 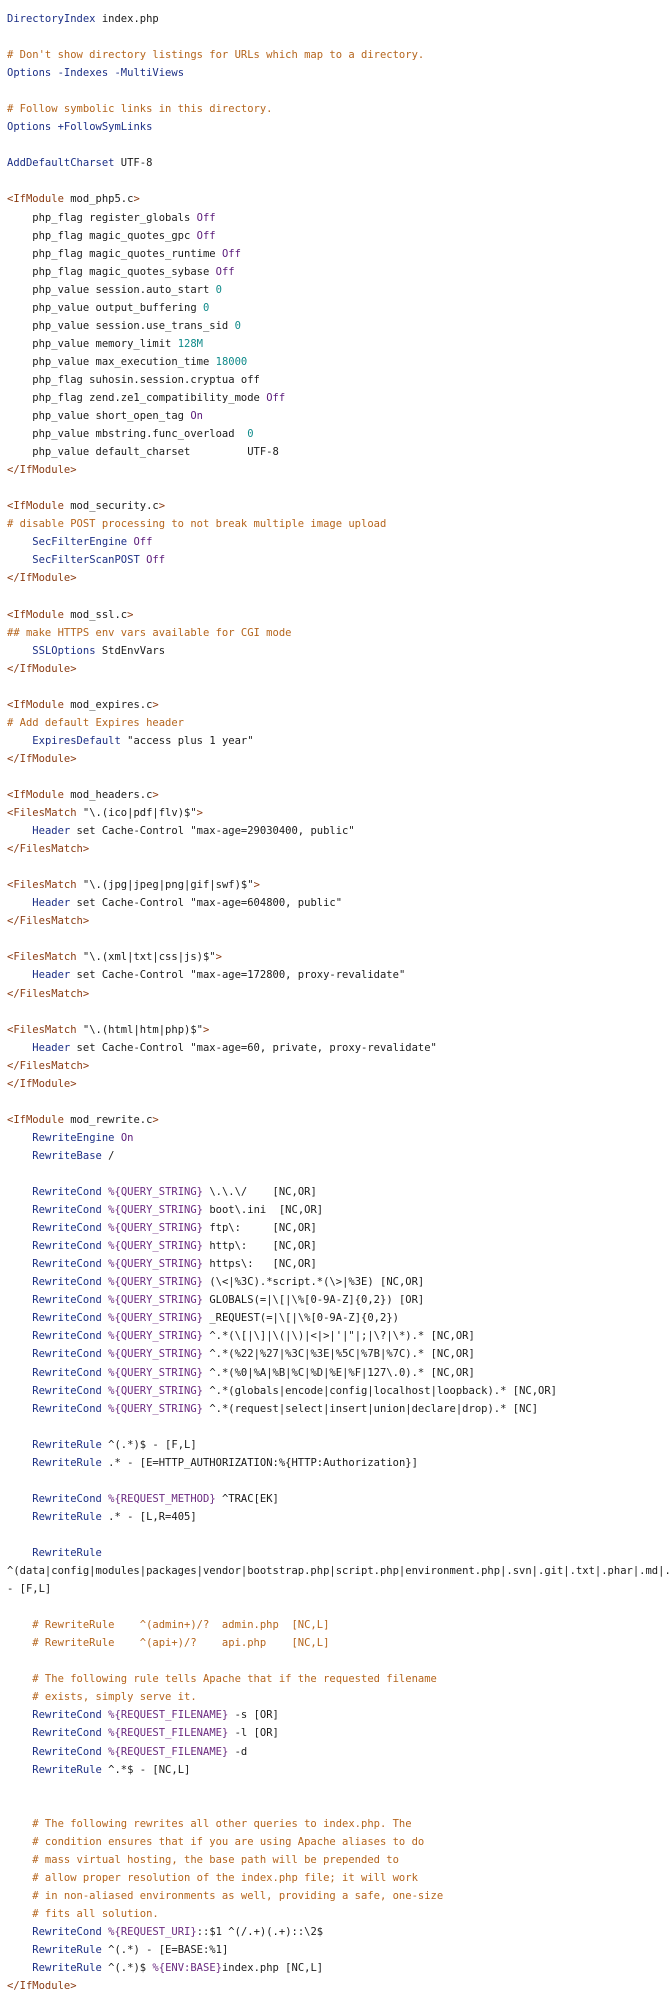 I want to click on code-token-comment: # exists, simply serve it., so click(x=102, y=1697).